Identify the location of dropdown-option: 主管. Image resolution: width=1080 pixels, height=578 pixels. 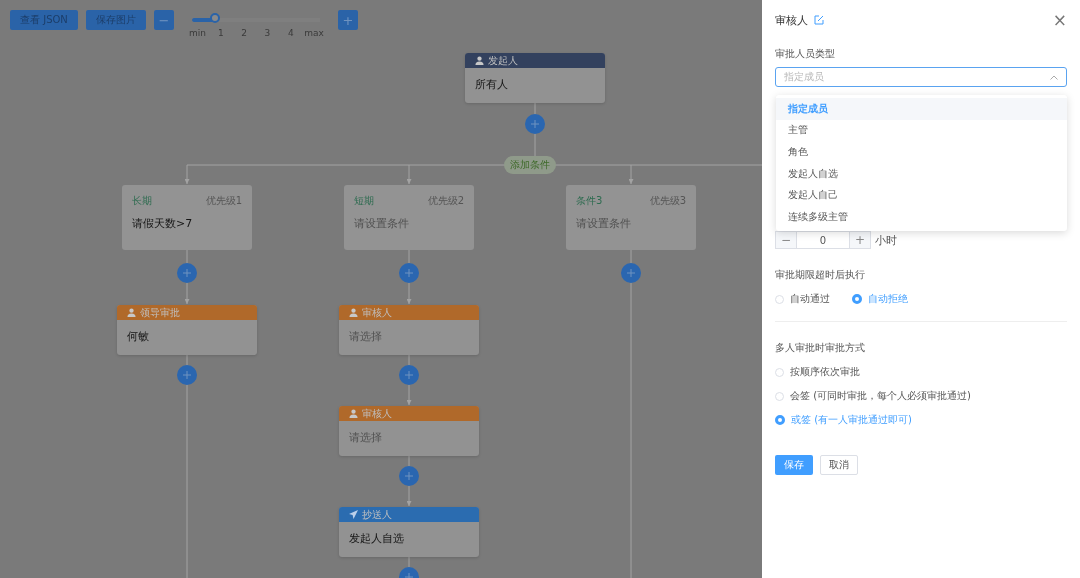
(921, 130).